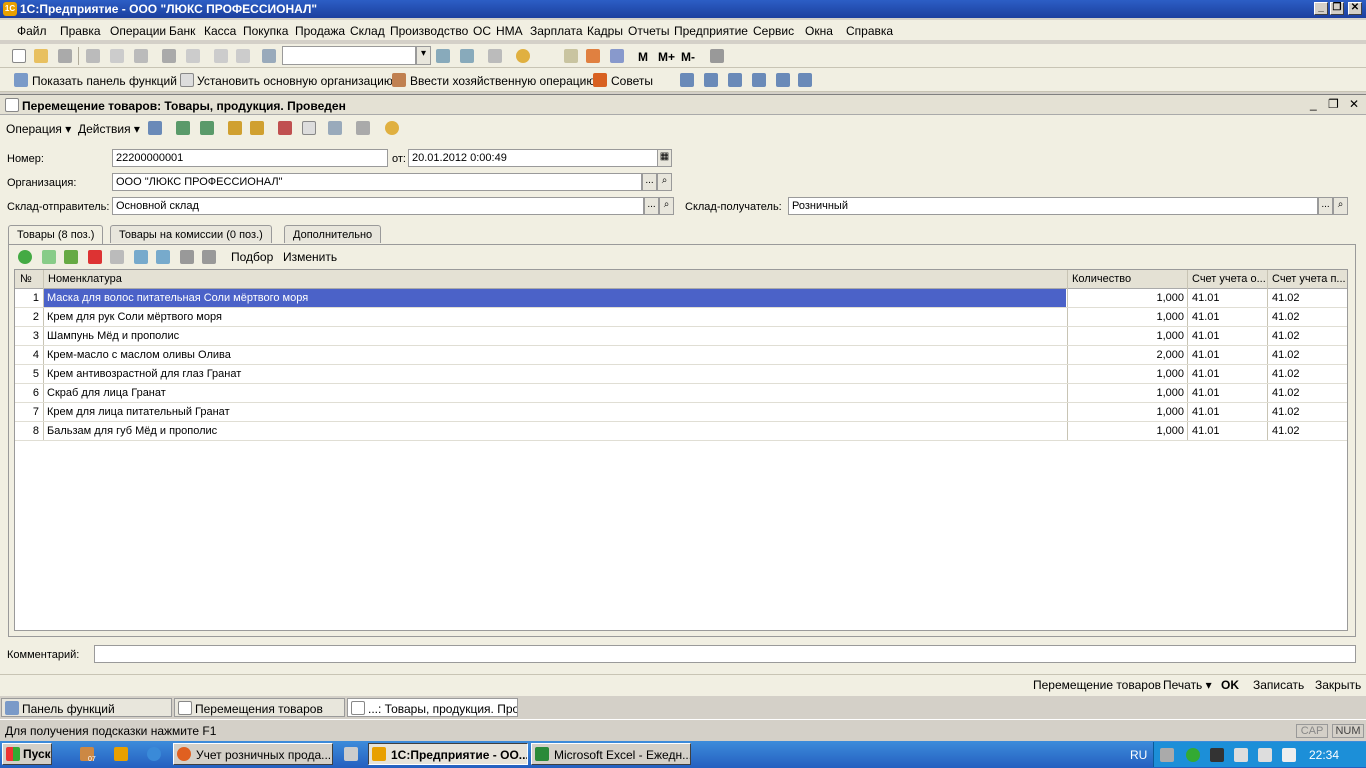  I want to click on menu-production: Производство, so click(429, 31).